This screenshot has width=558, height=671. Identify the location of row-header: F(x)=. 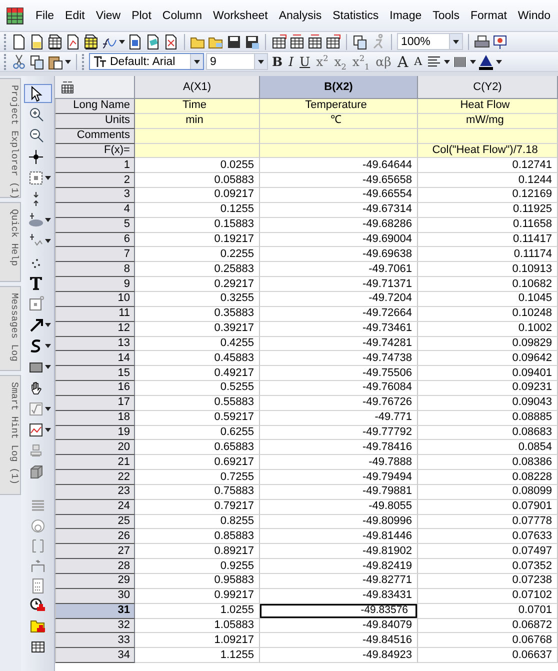
(95, 151).